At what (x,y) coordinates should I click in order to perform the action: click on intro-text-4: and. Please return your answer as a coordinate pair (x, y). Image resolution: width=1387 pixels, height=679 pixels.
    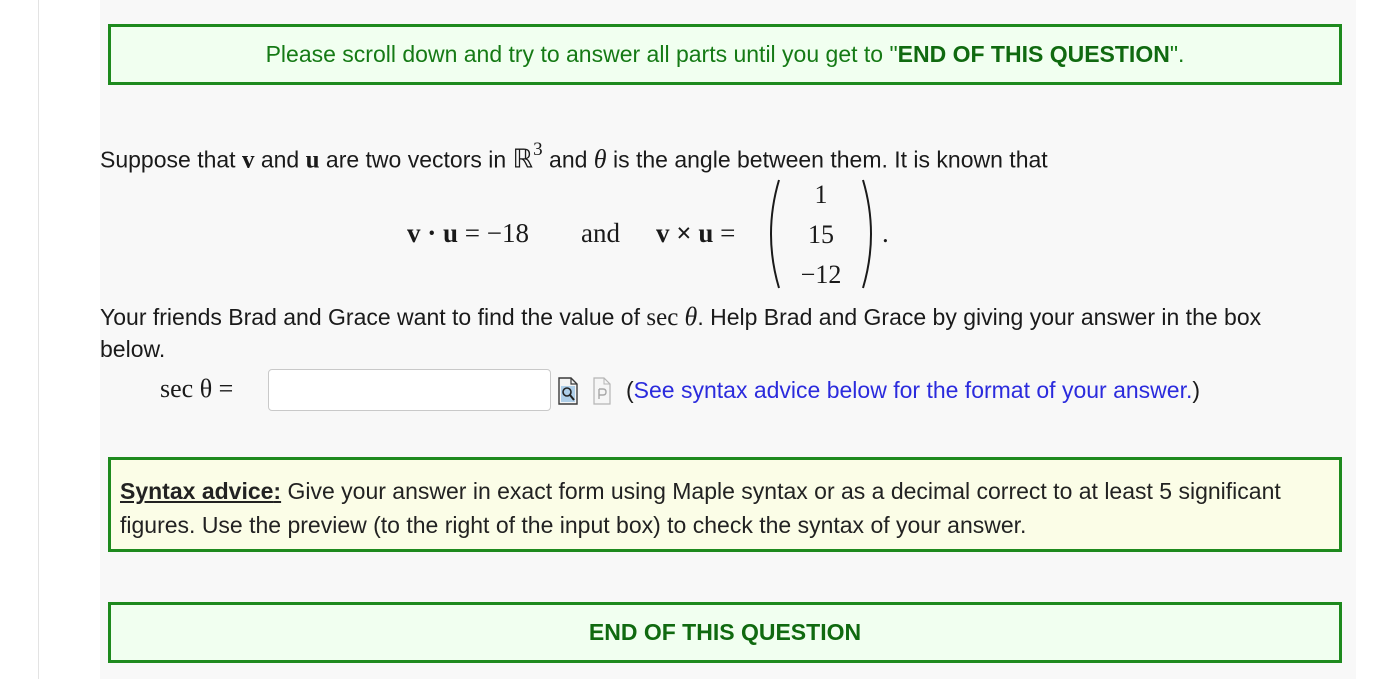
    Looking at the image, I should click on (568, 159).